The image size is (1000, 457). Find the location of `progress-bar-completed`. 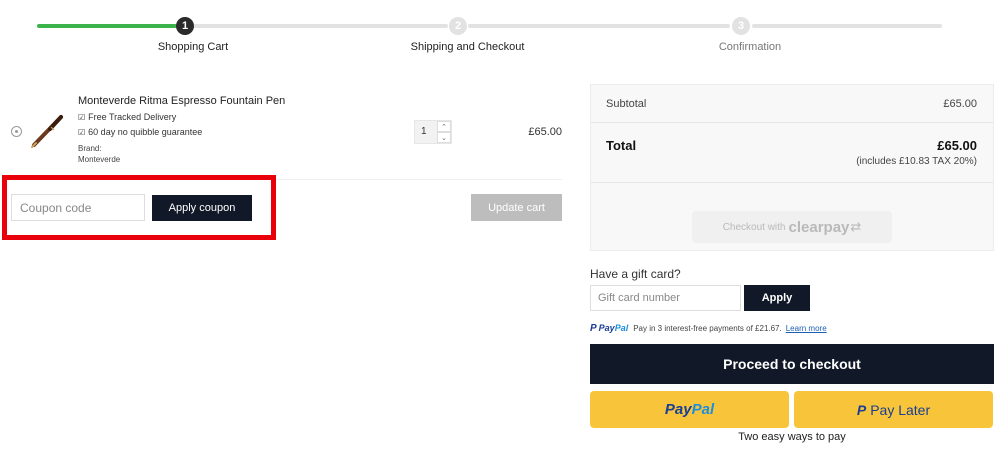

progress-bar-completed is located at coordinates (107, 26).